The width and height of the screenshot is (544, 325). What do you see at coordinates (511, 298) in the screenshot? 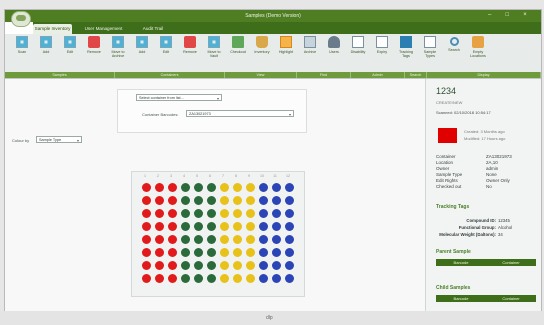
I see `child-container-column: Container` at bounding box center [511, 298].